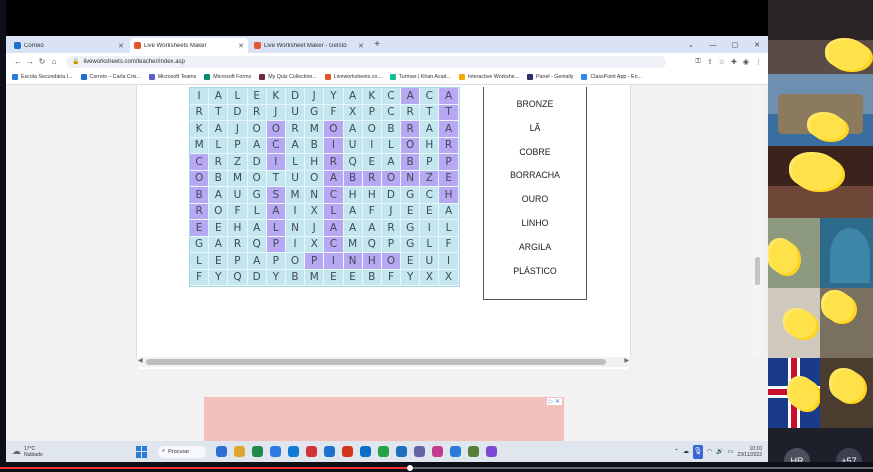 The width and height of the screenshot is (873, 472). Describe the element at coordinates (686, 451) in the screenshot. I see `cloud-tray-icon: ☁` at that location.